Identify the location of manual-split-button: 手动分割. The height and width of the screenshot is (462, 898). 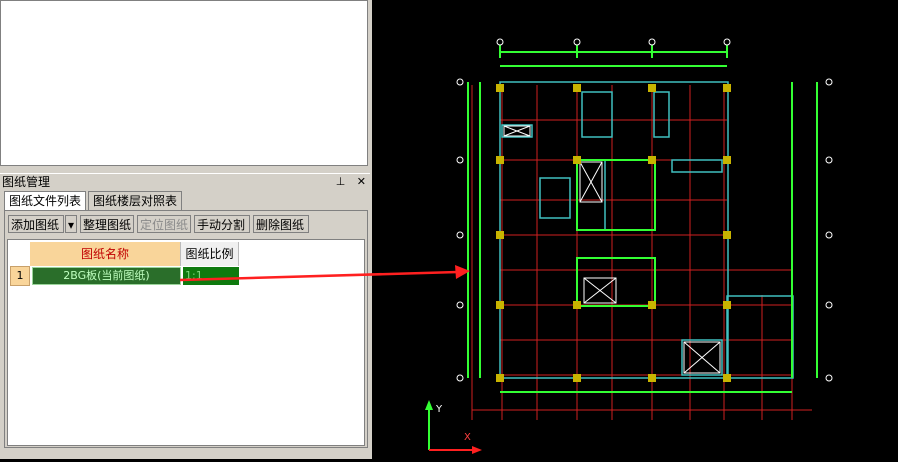
(222, 224).